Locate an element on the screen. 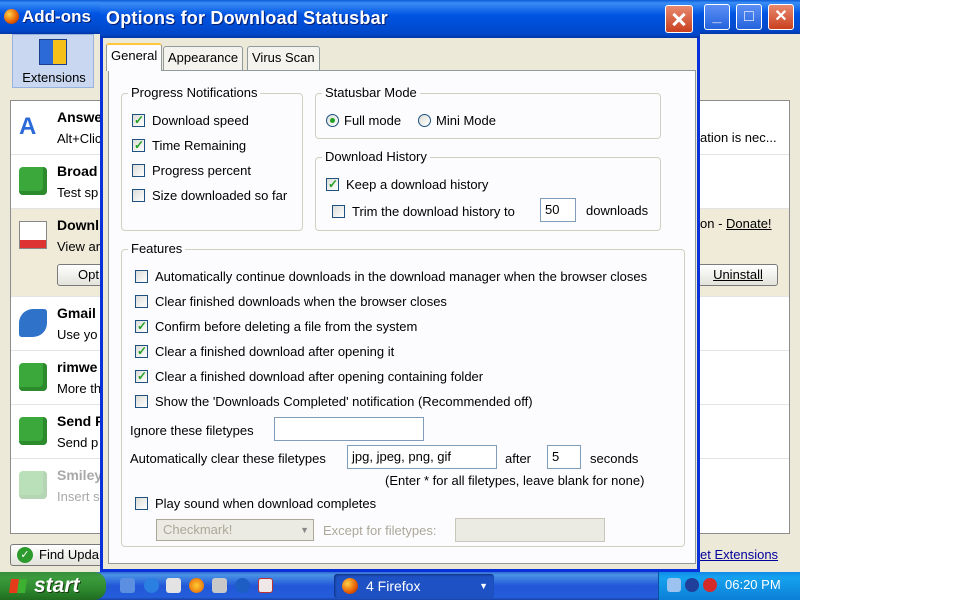 The height and width of the screenshot is (600, 962). show-desktop-icon is located at coordinates (127, 585).